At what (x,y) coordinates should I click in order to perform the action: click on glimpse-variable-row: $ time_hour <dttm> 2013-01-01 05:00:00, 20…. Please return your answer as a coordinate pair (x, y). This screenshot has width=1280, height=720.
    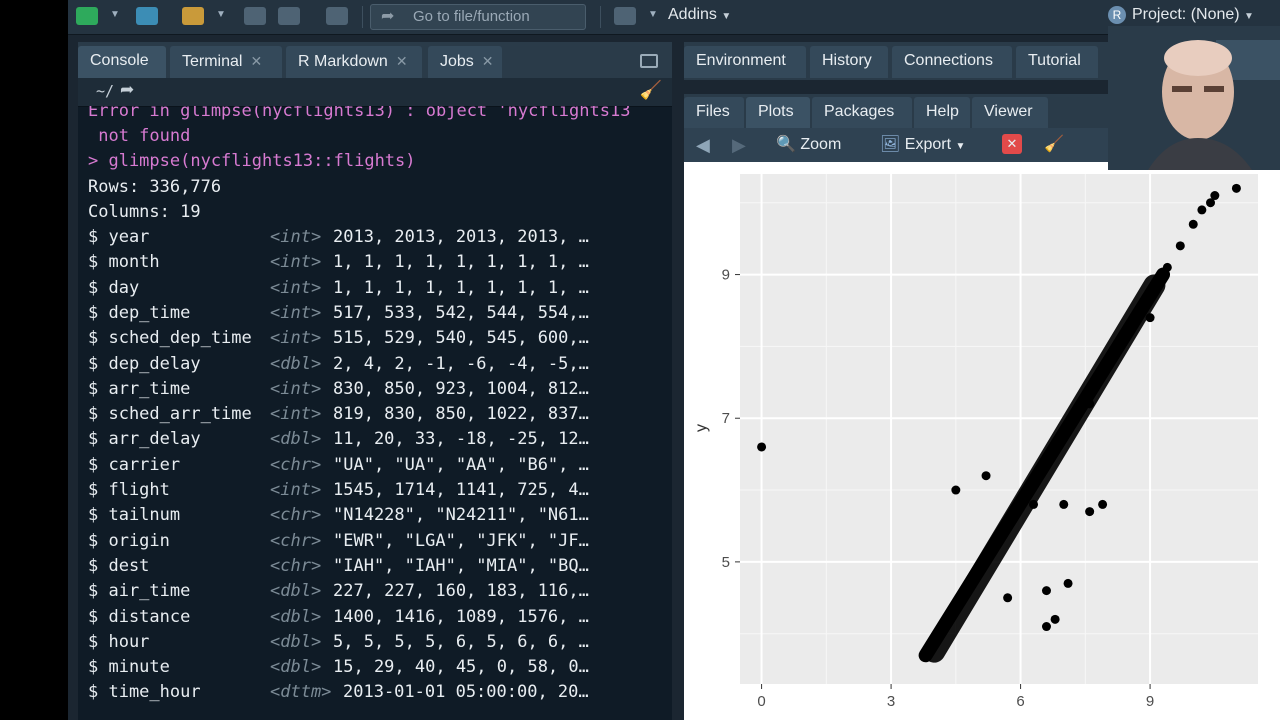
    Looking at the image, I should click on (378, 694).